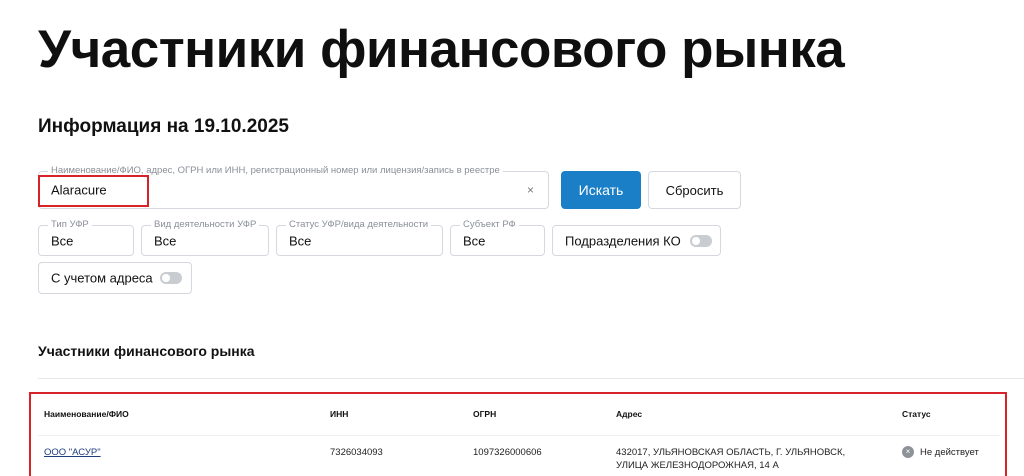 The height and width of the screenshot is (476, 1024). I want to click on section-divider, so click(531, 378).